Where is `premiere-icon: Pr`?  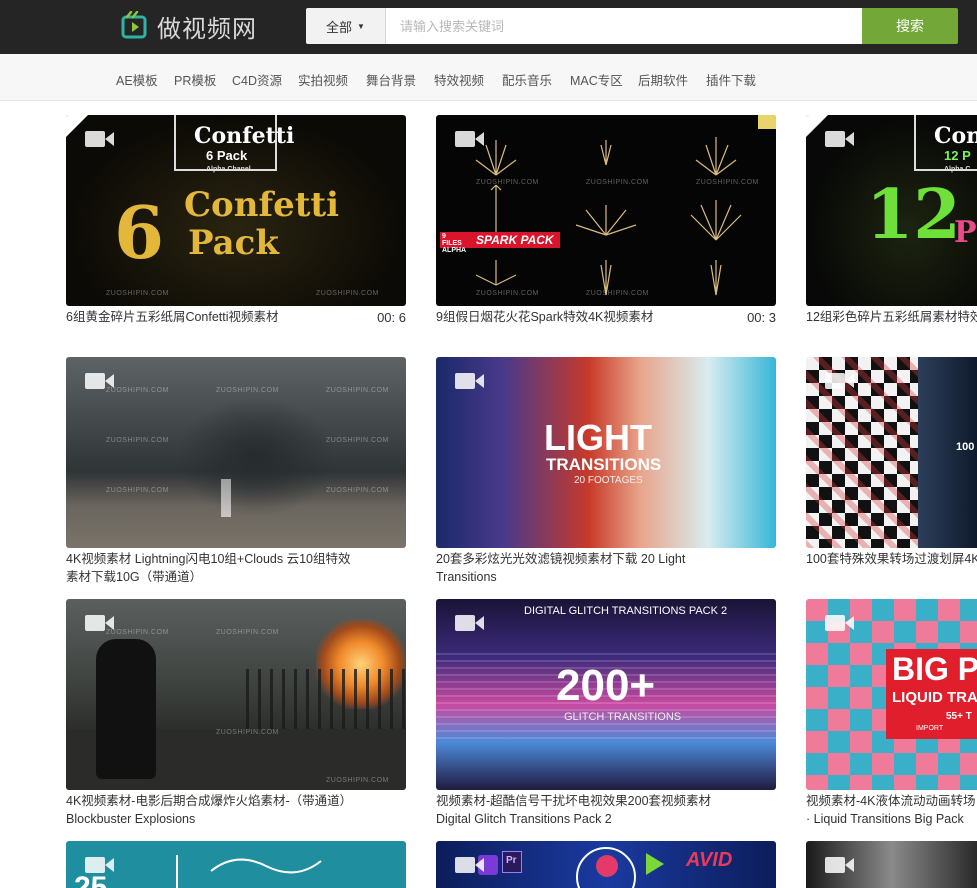 premiere-icon: Pr is located at coordinates (512, 862).